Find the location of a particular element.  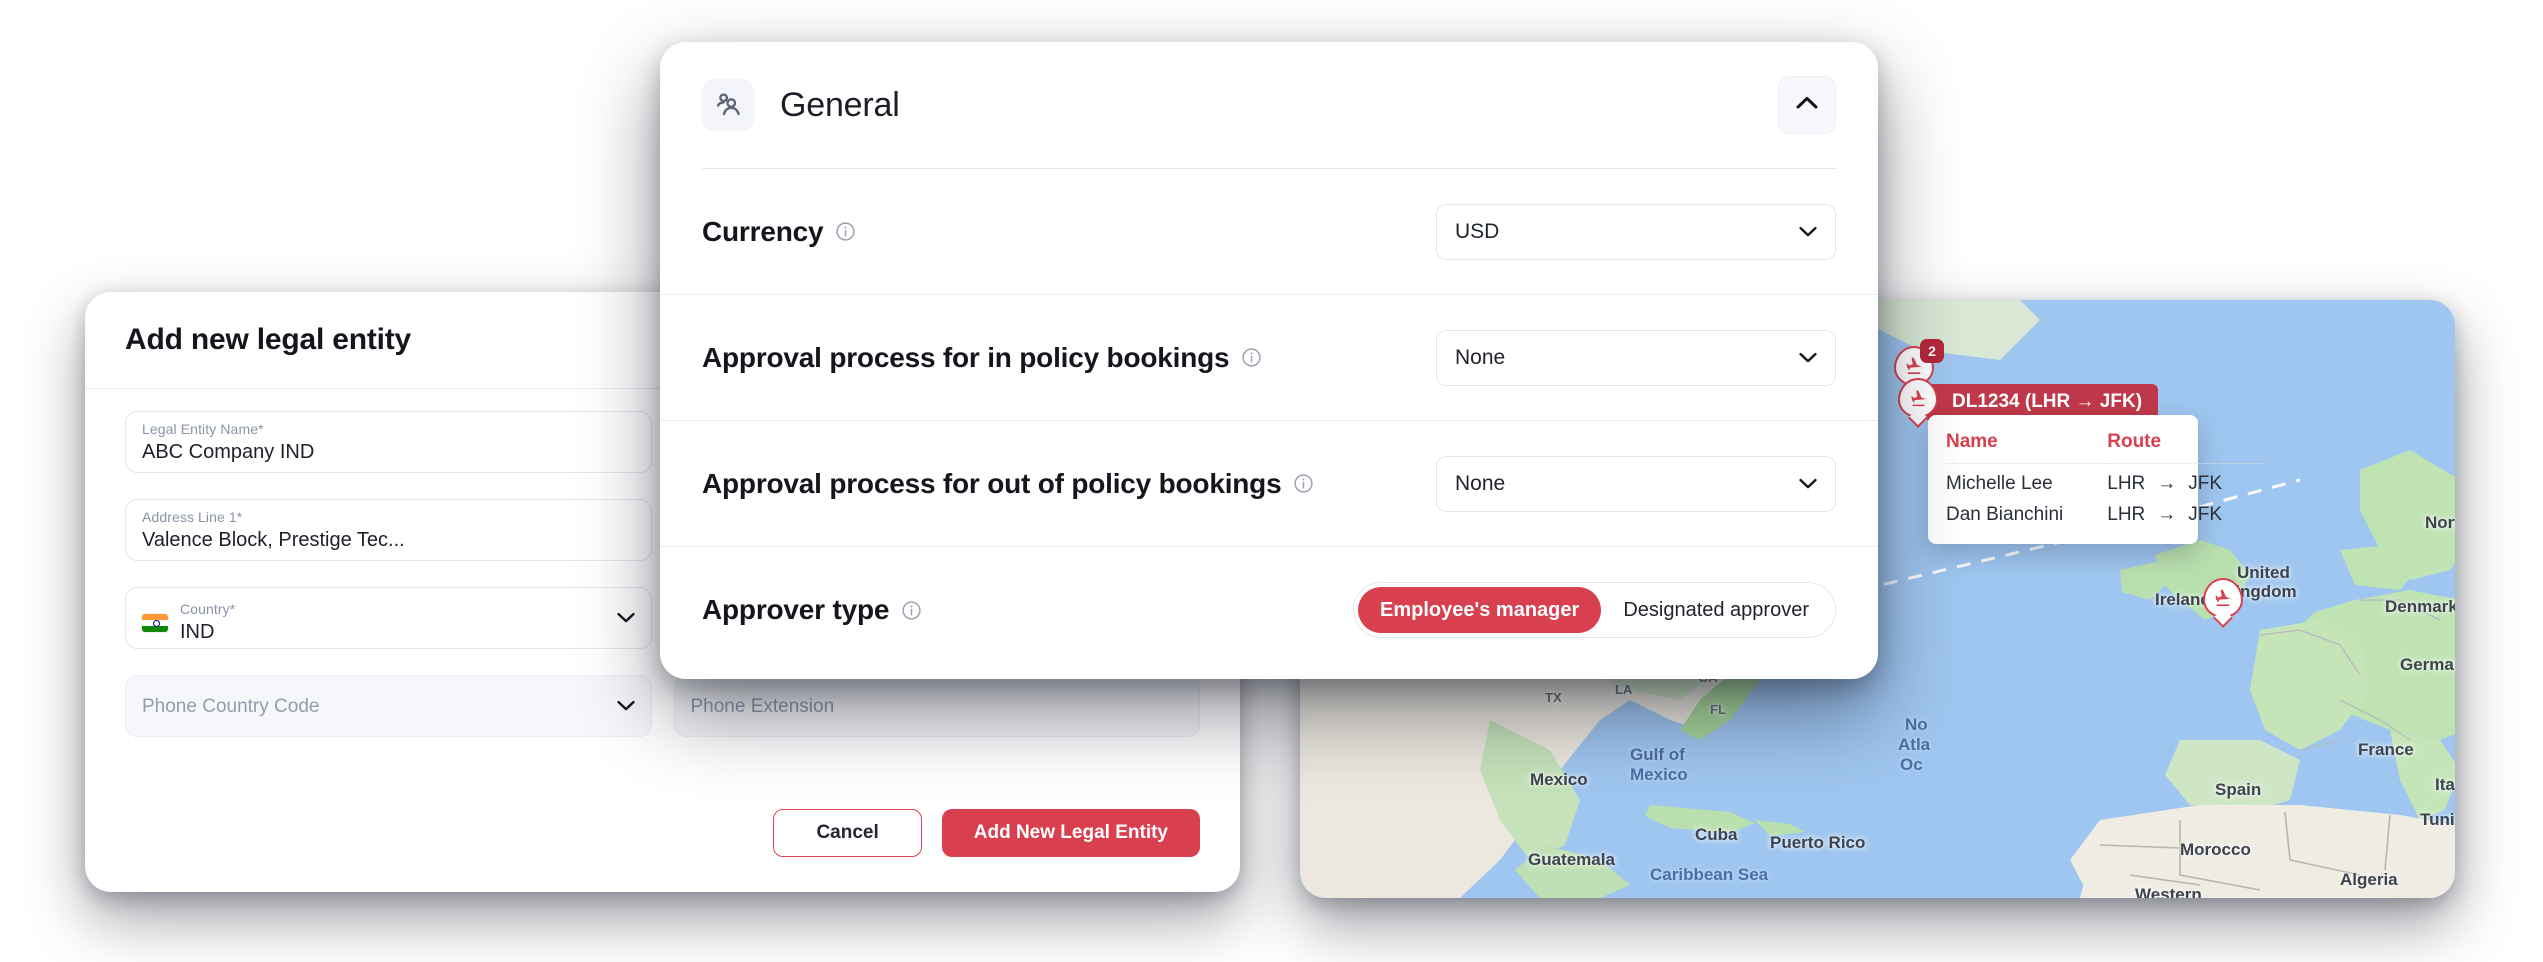

approver-type-label-text: Approver type is located at coordinates (796, 609).